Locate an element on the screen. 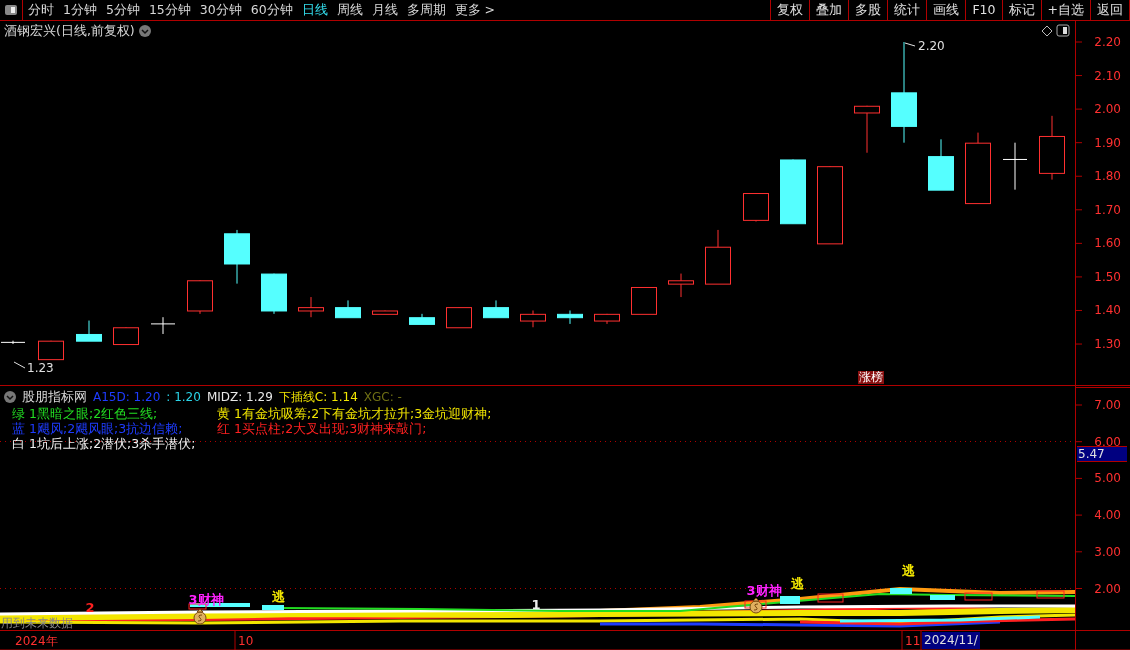 The width and height of the screenshot is (1130, 650). signal-label: 1 is located at coordinates (536, 604).